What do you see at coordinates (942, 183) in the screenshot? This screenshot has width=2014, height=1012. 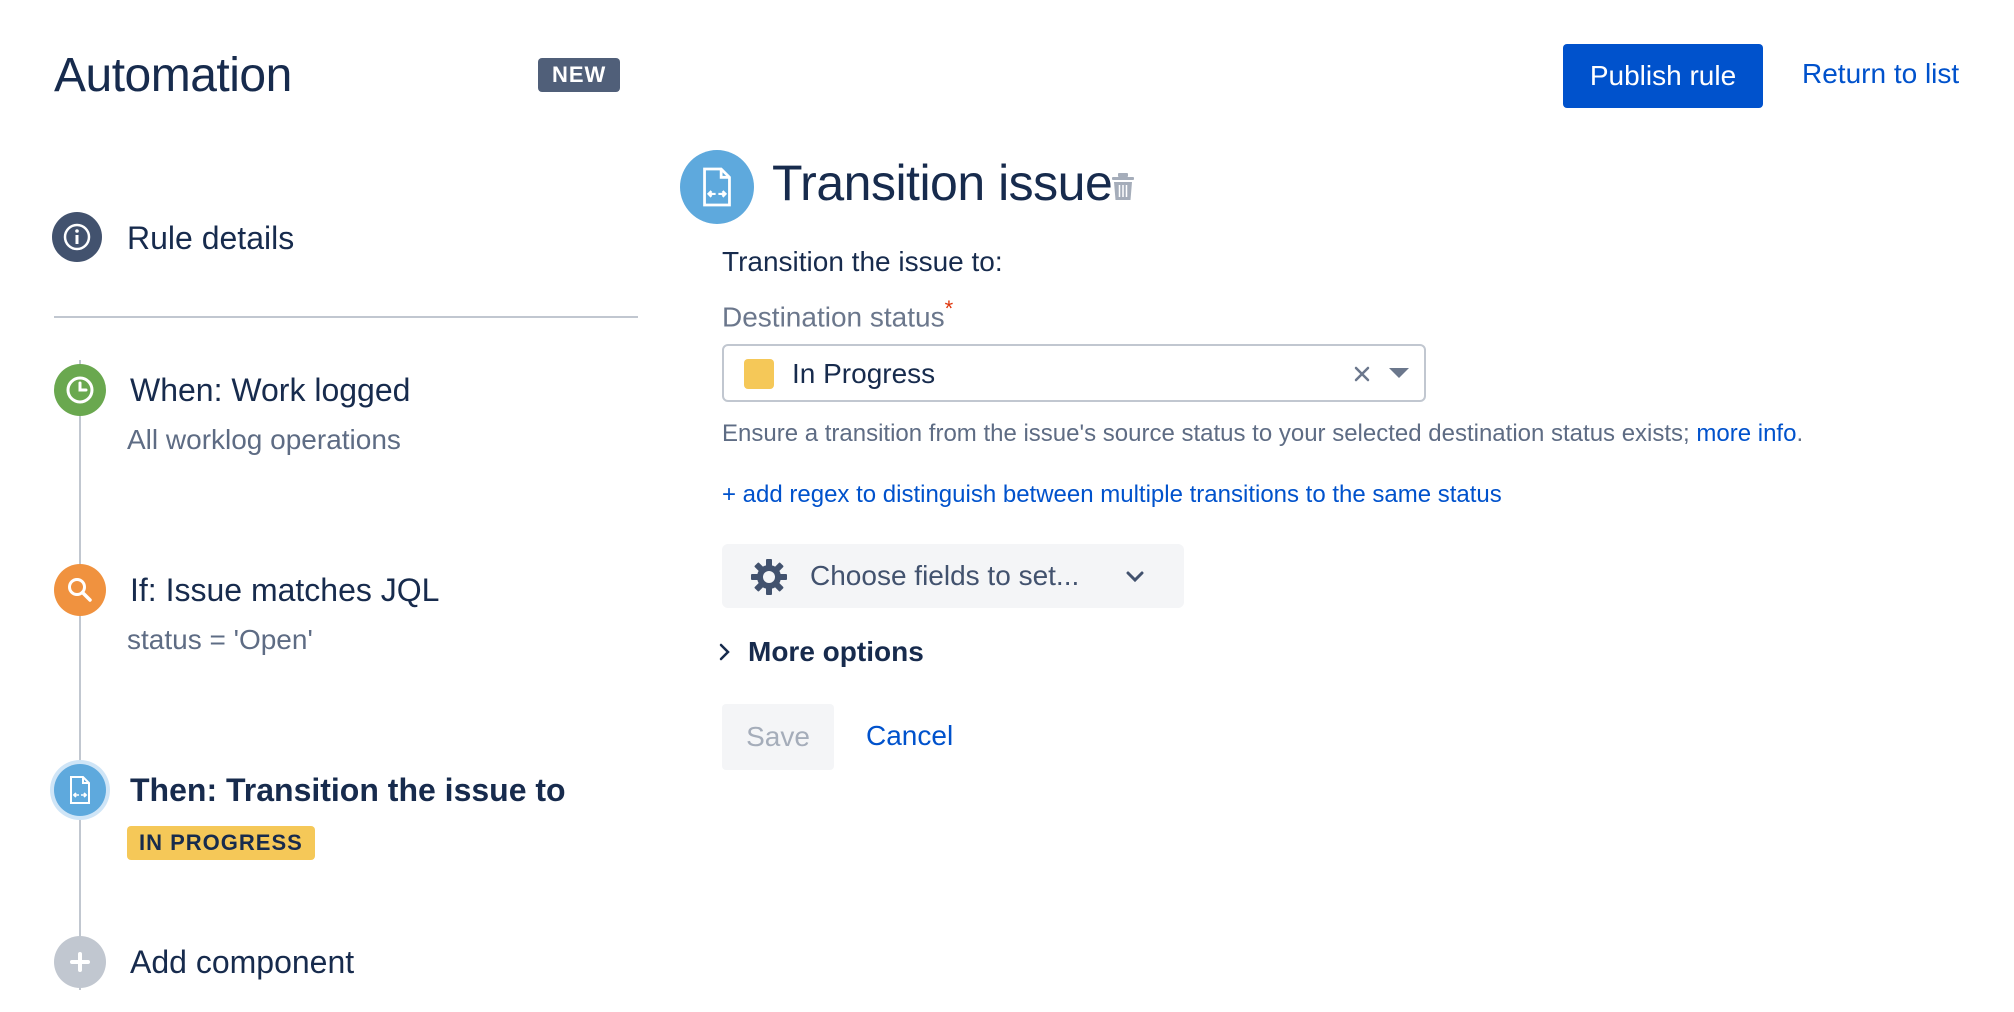 I see `component-title: Transition issue` at bounding box center [942, 183].